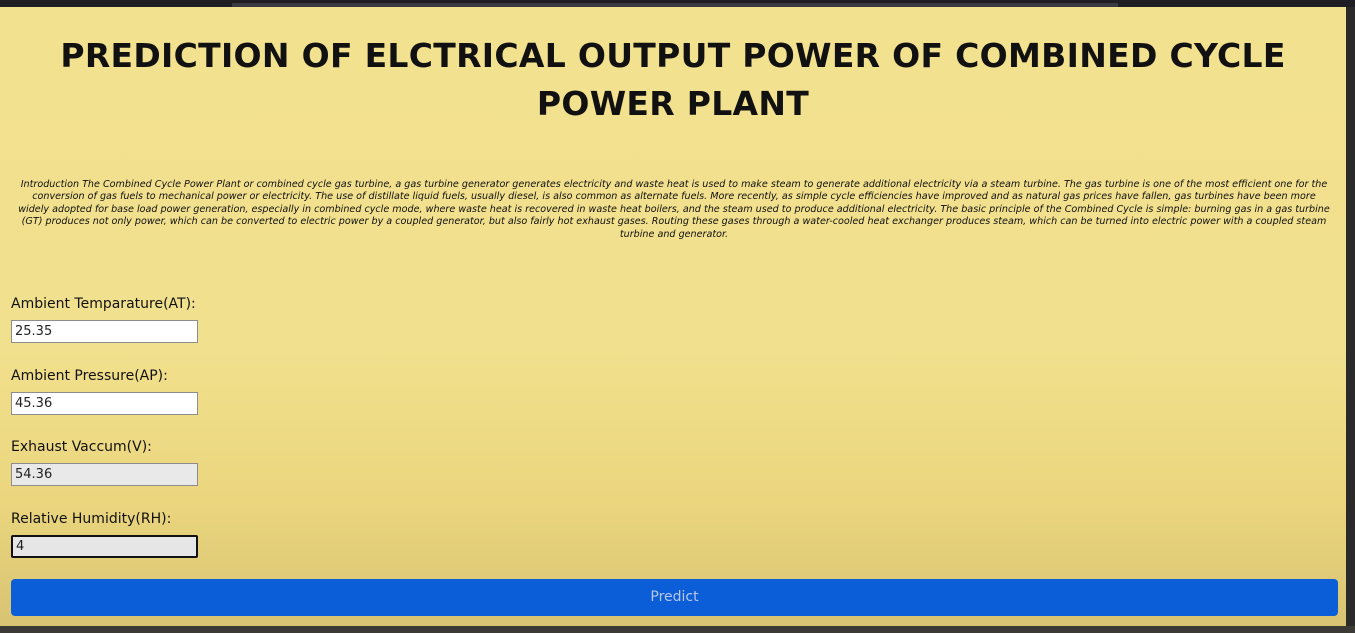  What do you see at coordinates (677, 3) in the screenshot?
I see `browser-top-strip` at bounding box center [677, 3].